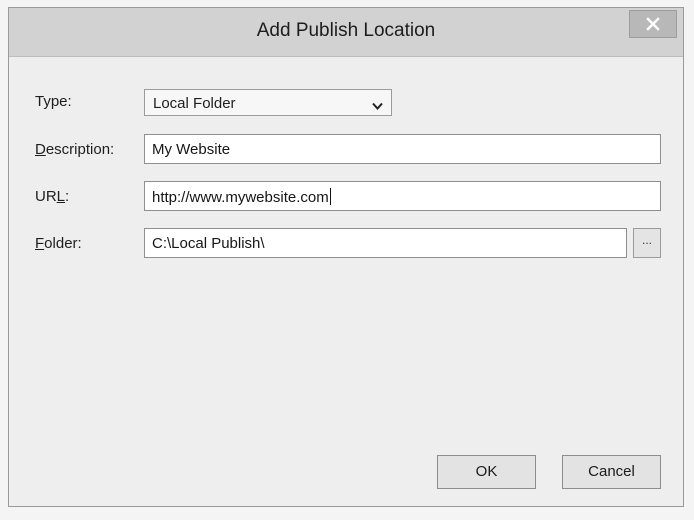 This screenshot has width=694, height=520. What do you see at coordinates (53, 101) in the screenshot?
I see `type-label: Type:` at bounding box center [53, 101].